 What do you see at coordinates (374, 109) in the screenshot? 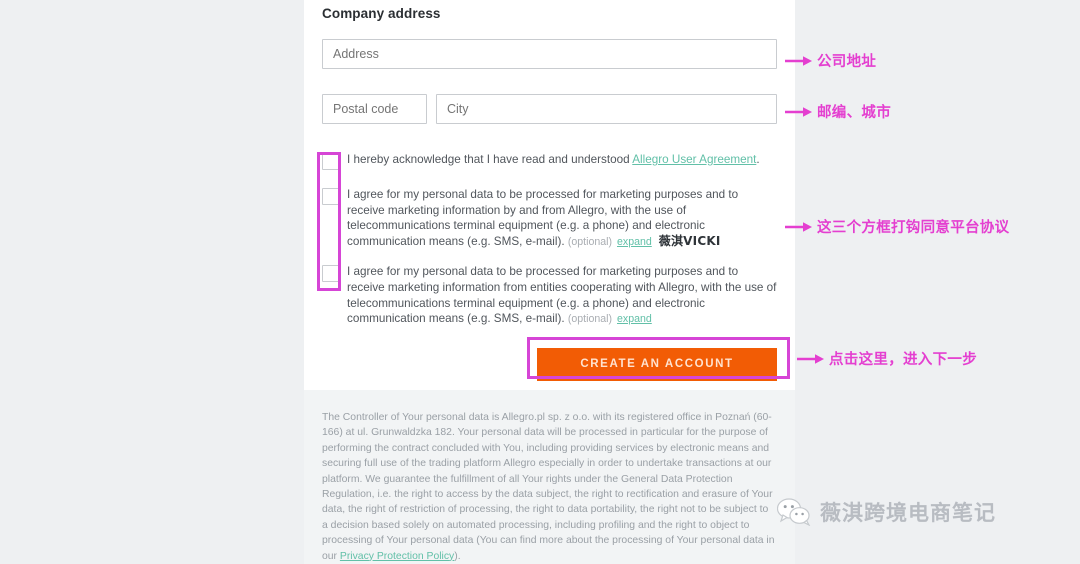
I see `postal-code-input` at bounding box center [374, 109].